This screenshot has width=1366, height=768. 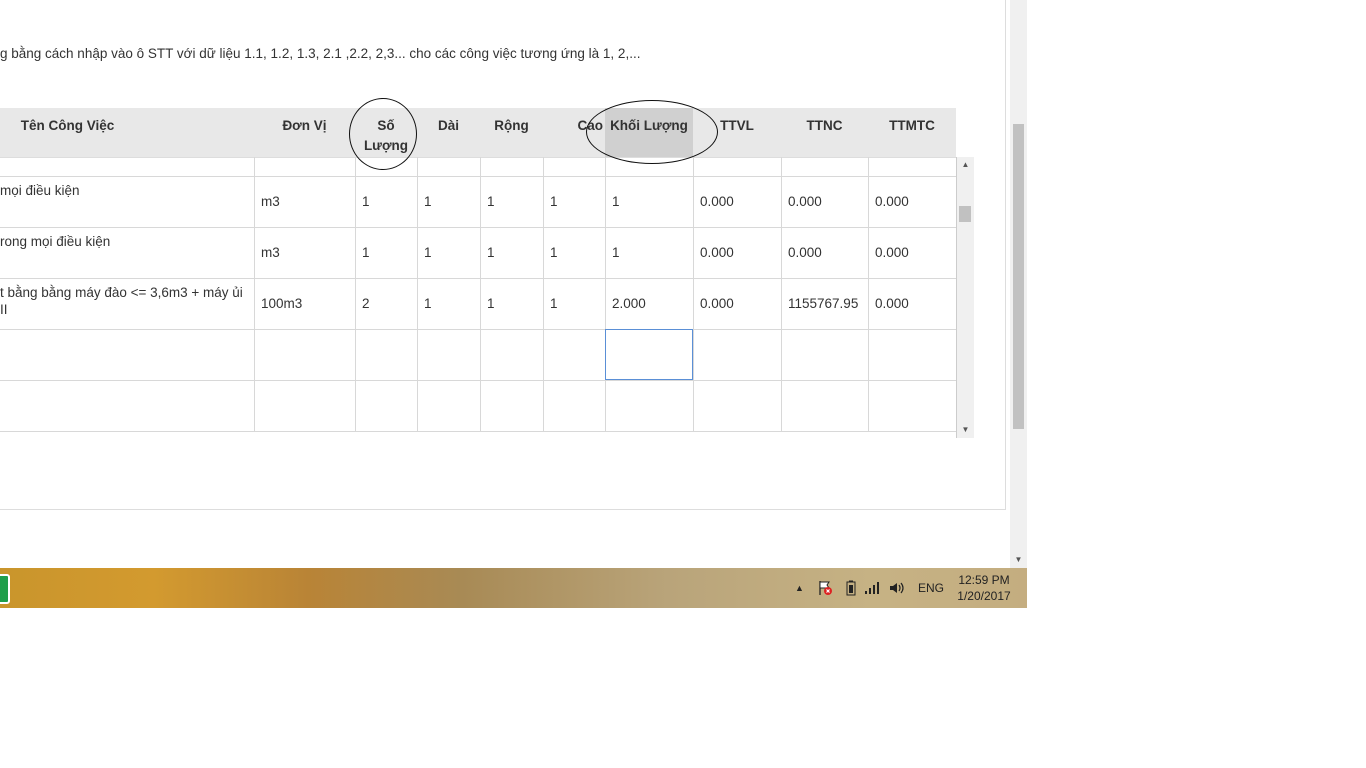 What do you see at coordinates (67, 132) in the screenshot?
I see `column-header-ten-cong-viec: Tên Công Việc` at bounding box center [67, 132].